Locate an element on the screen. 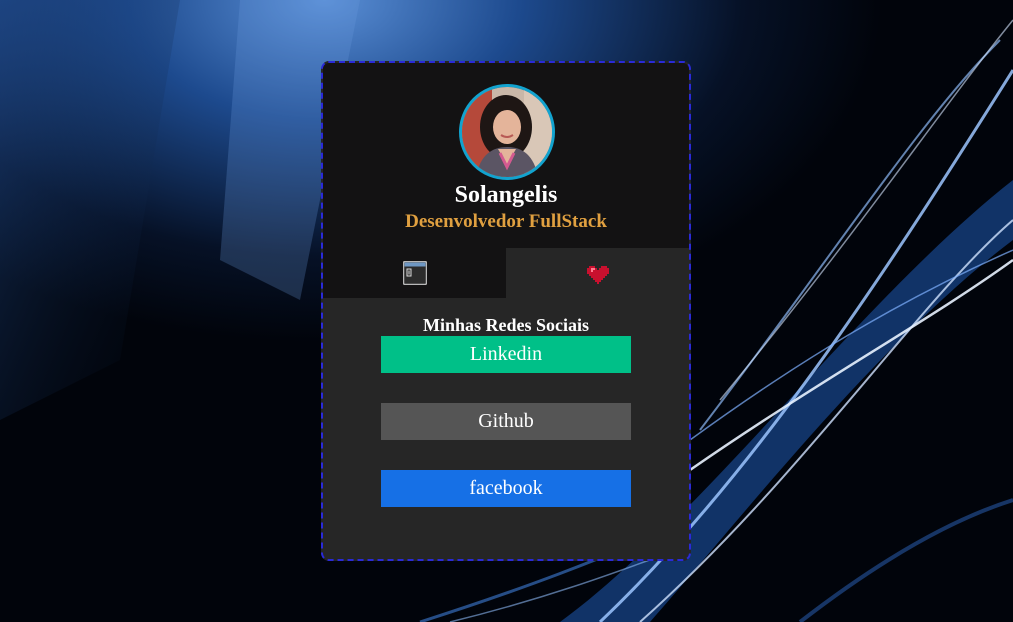  profile-role: Desenvolvedor FullStack is located at coordinates (506, 221).